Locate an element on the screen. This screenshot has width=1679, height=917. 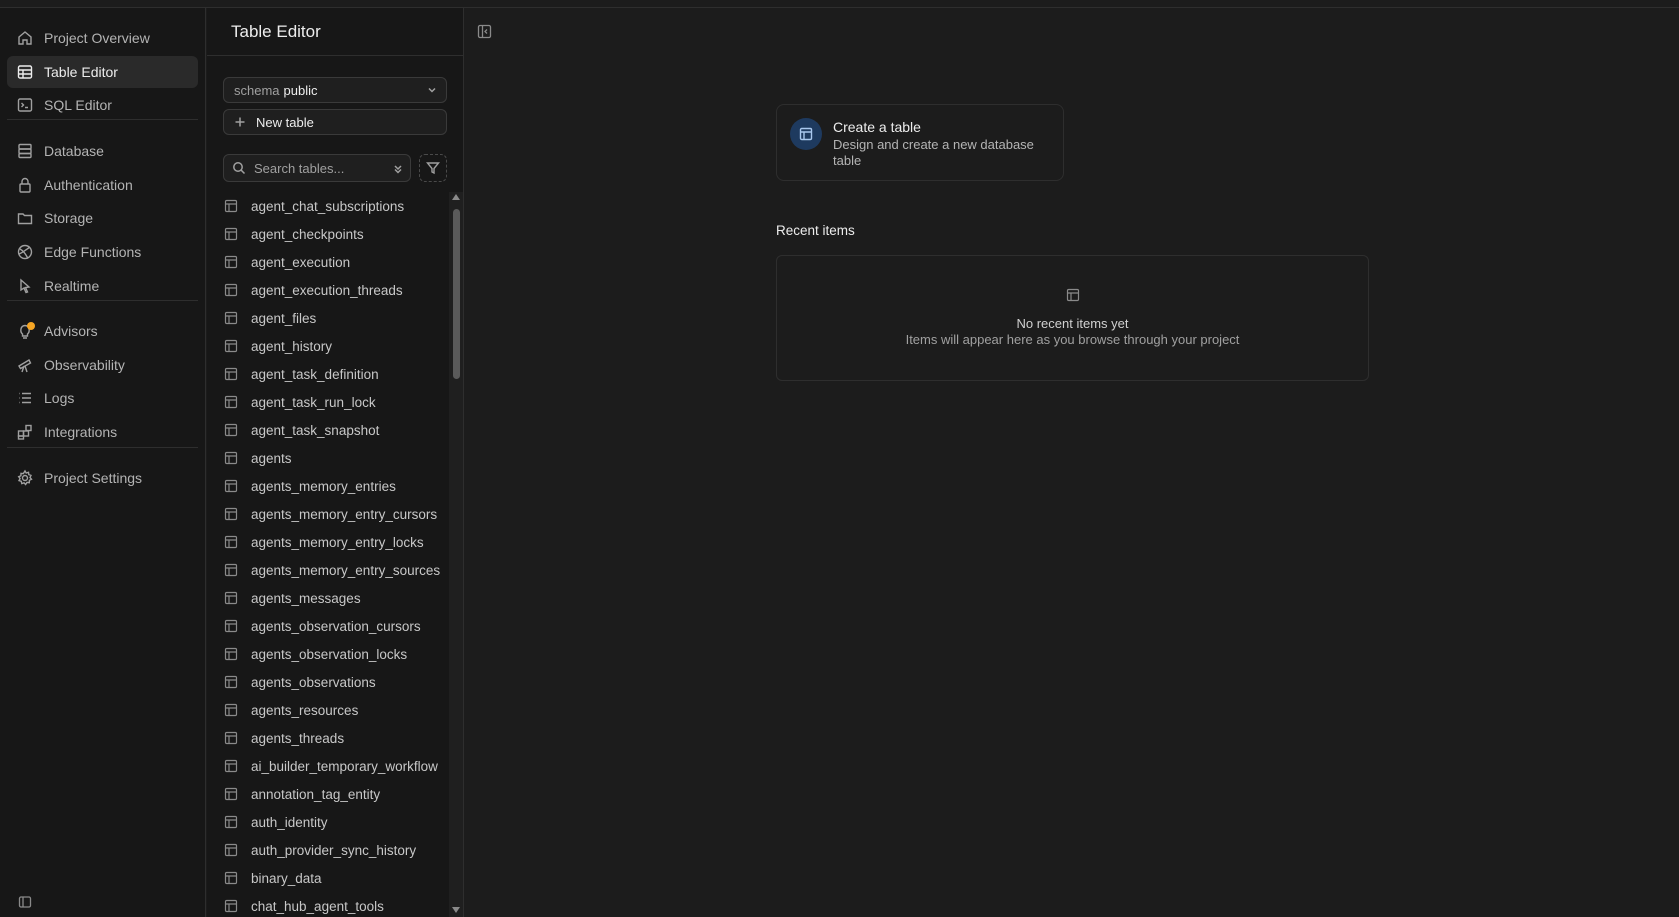
nav-item-project-settings: Project Settings is located at coordinates (102, 478).